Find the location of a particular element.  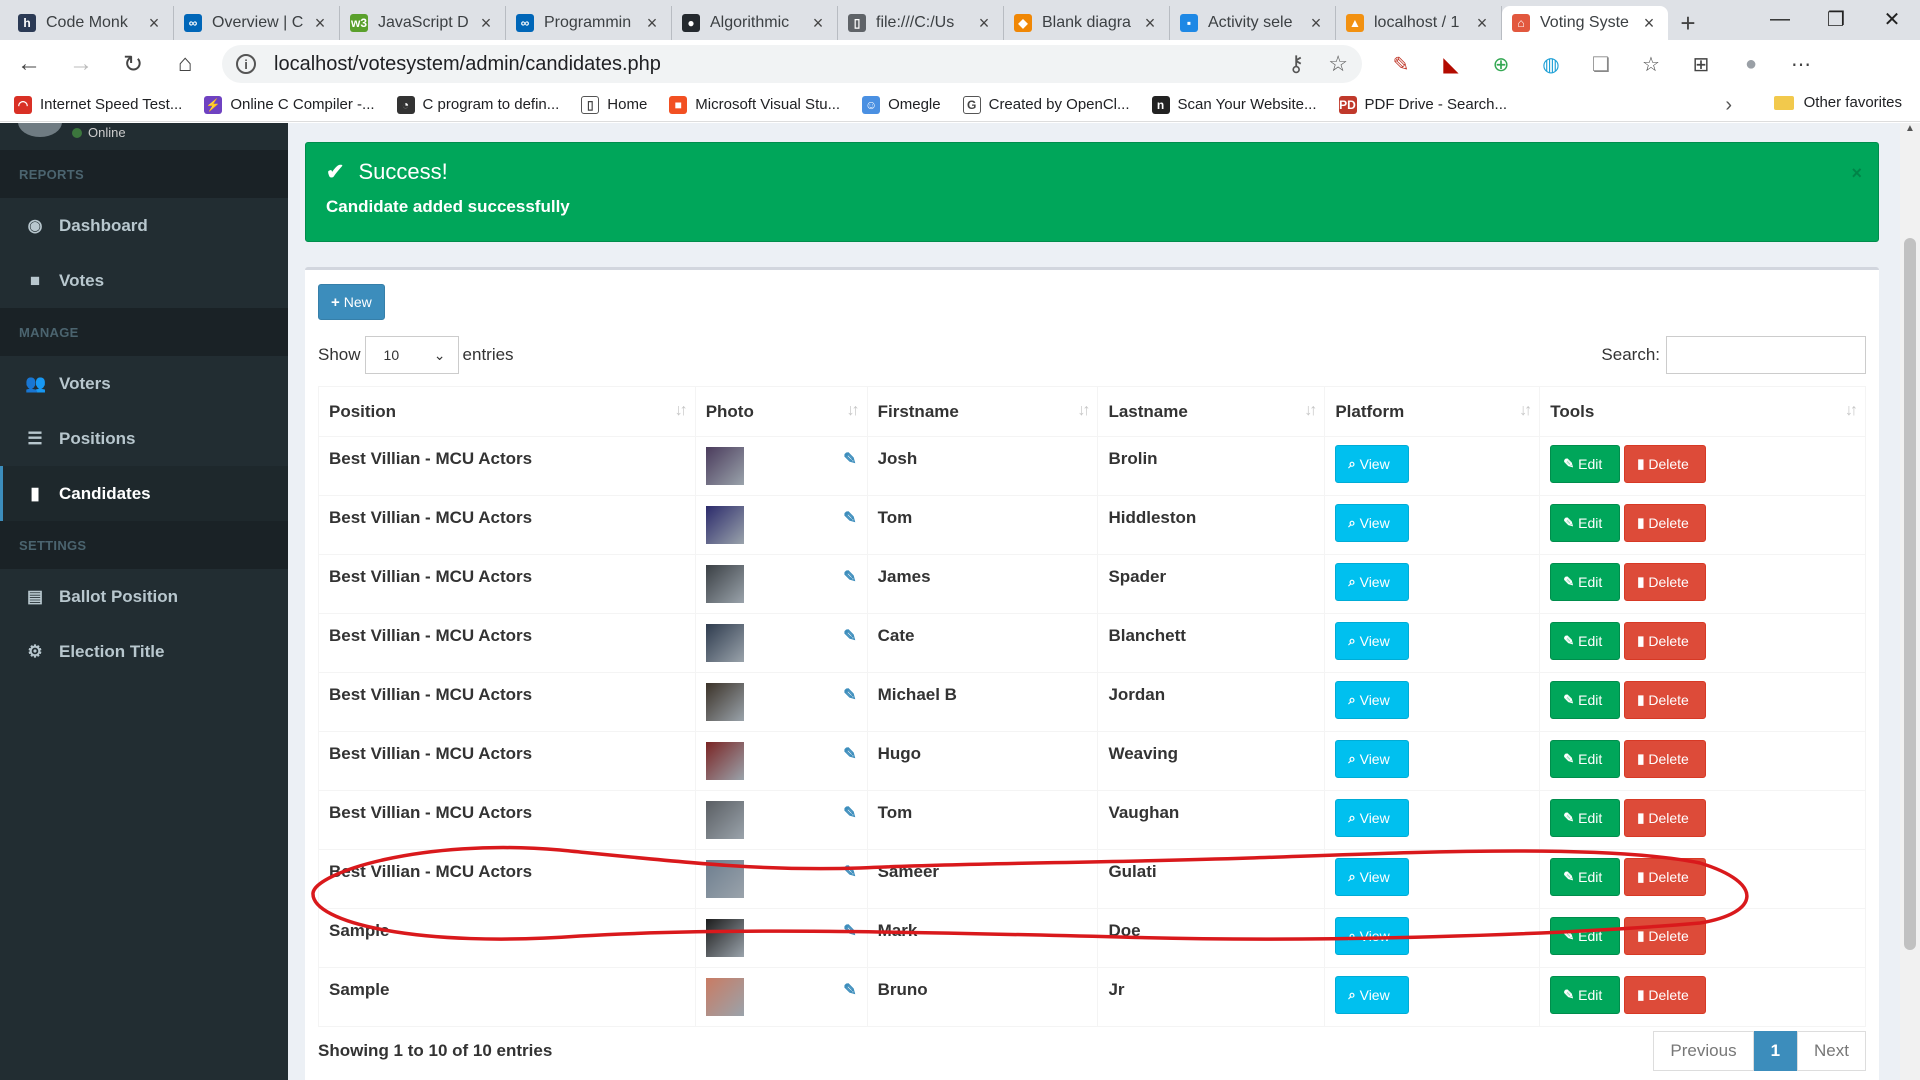

alert-close-button: × is located at coordinates (1856, 173).